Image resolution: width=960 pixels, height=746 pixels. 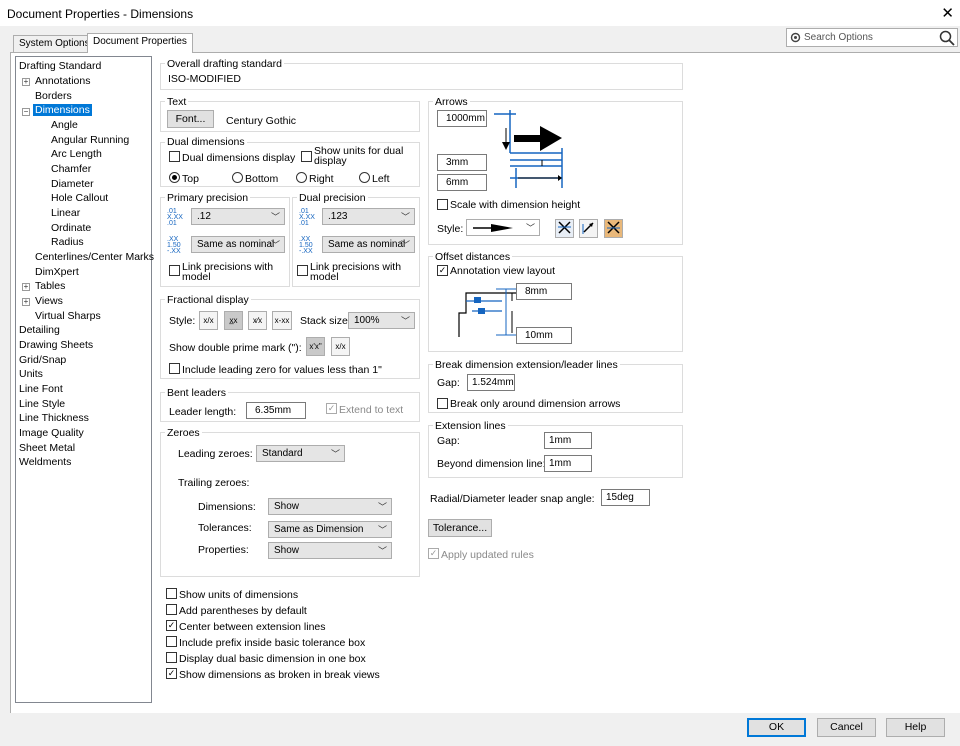 What do you see at coordinates (100, 14) in the screenshot?
I see `window-title: Document Properties - Dimensions` at bounding box center [100, 14].